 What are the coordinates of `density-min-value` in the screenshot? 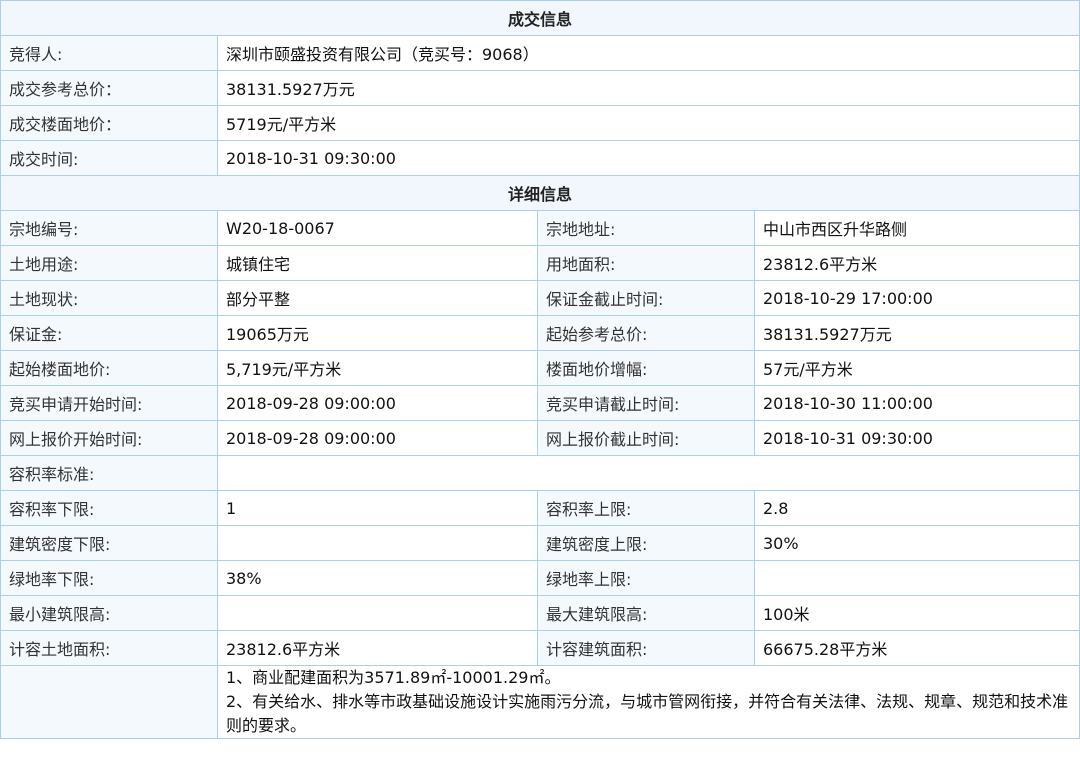 It's located at (377, 543).